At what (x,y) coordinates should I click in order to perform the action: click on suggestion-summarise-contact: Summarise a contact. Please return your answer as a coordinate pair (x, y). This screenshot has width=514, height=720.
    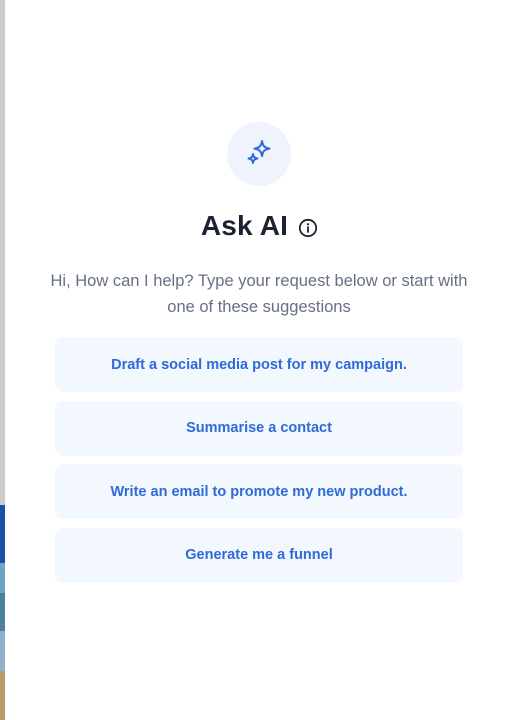
    Looking at the image, I should click on (259, 428).